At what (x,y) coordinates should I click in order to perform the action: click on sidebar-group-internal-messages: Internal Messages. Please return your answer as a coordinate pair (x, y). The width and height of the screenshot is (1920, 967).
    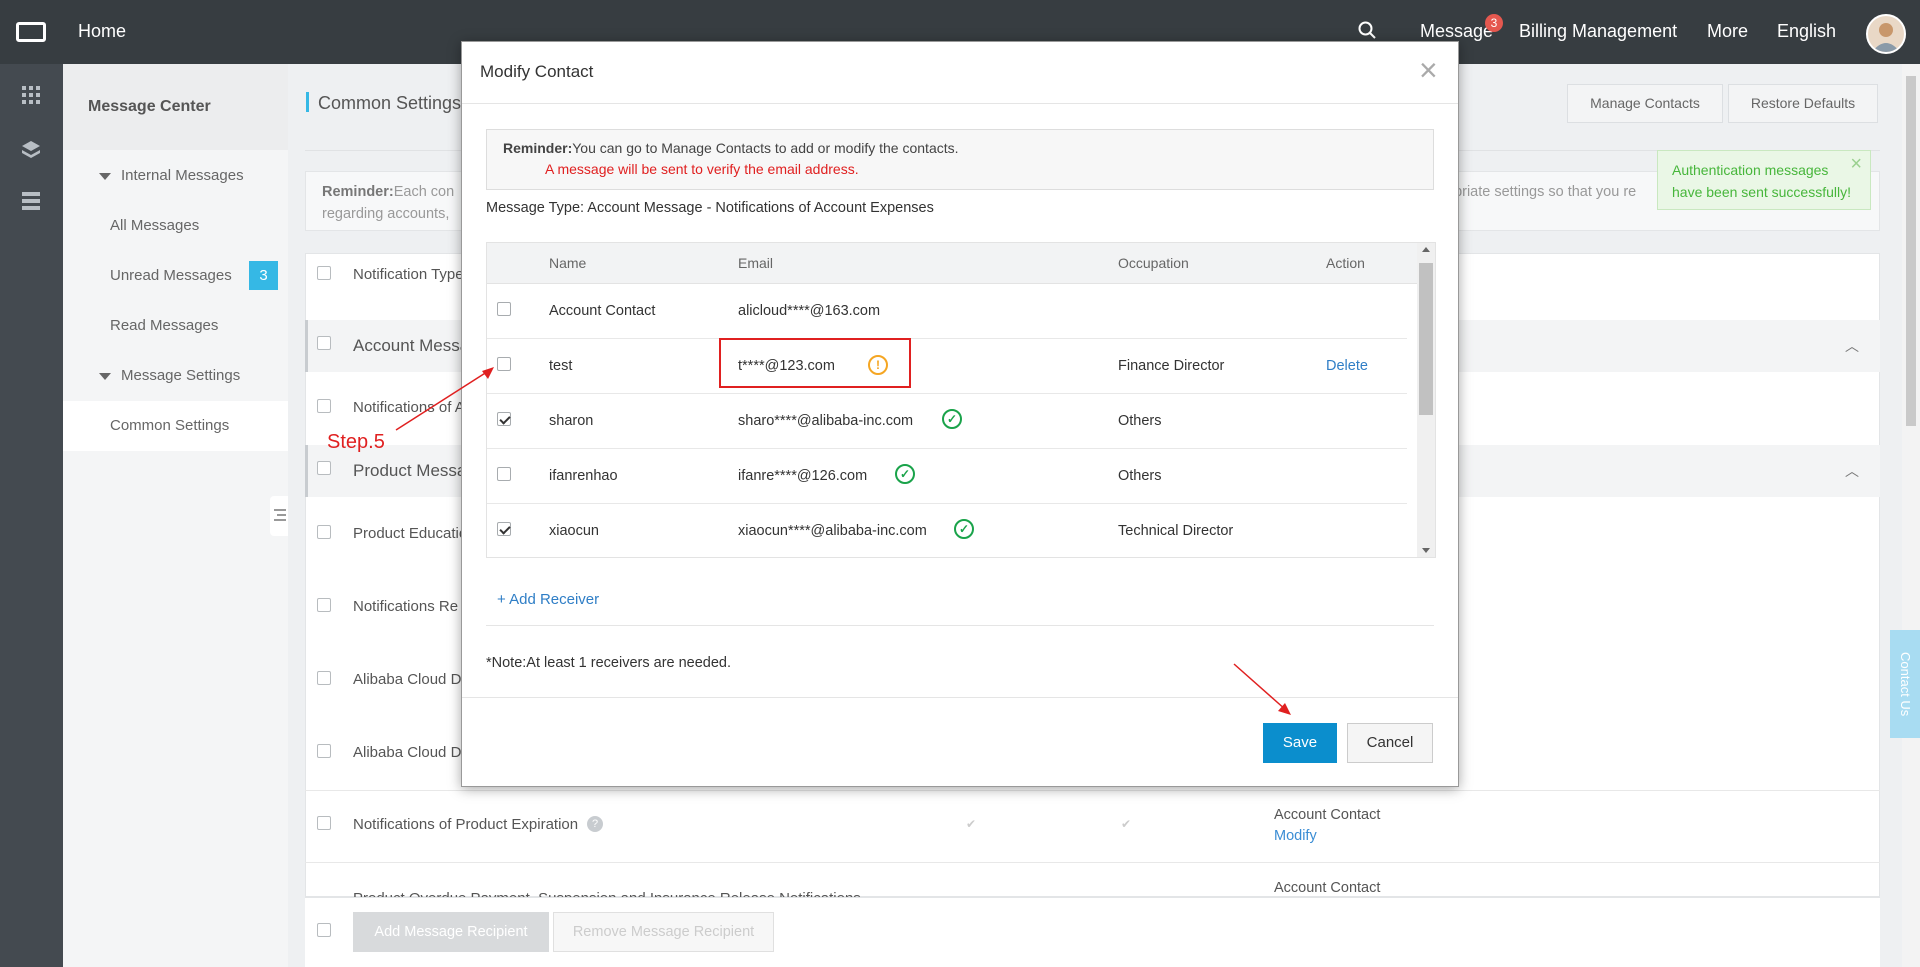
    Looking at the image, I should click on (175, 176).